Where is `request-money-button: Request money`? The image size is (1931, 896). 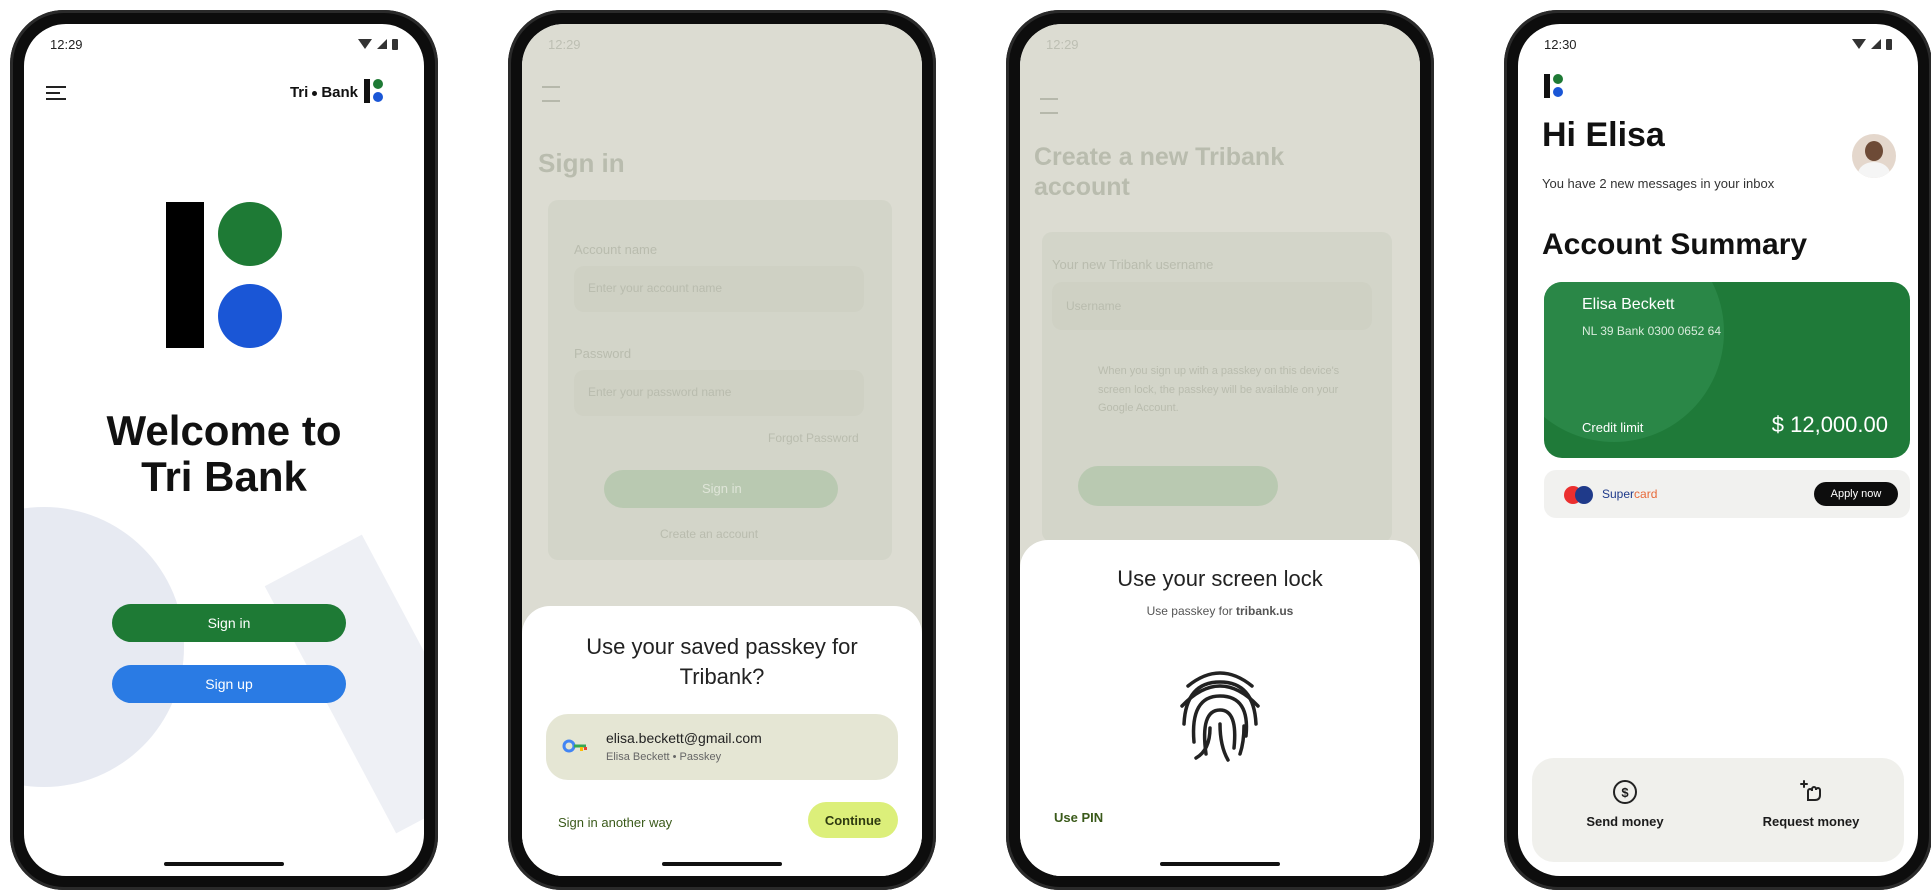 request-money-button: Request money is located at coordinates (1811, 810).